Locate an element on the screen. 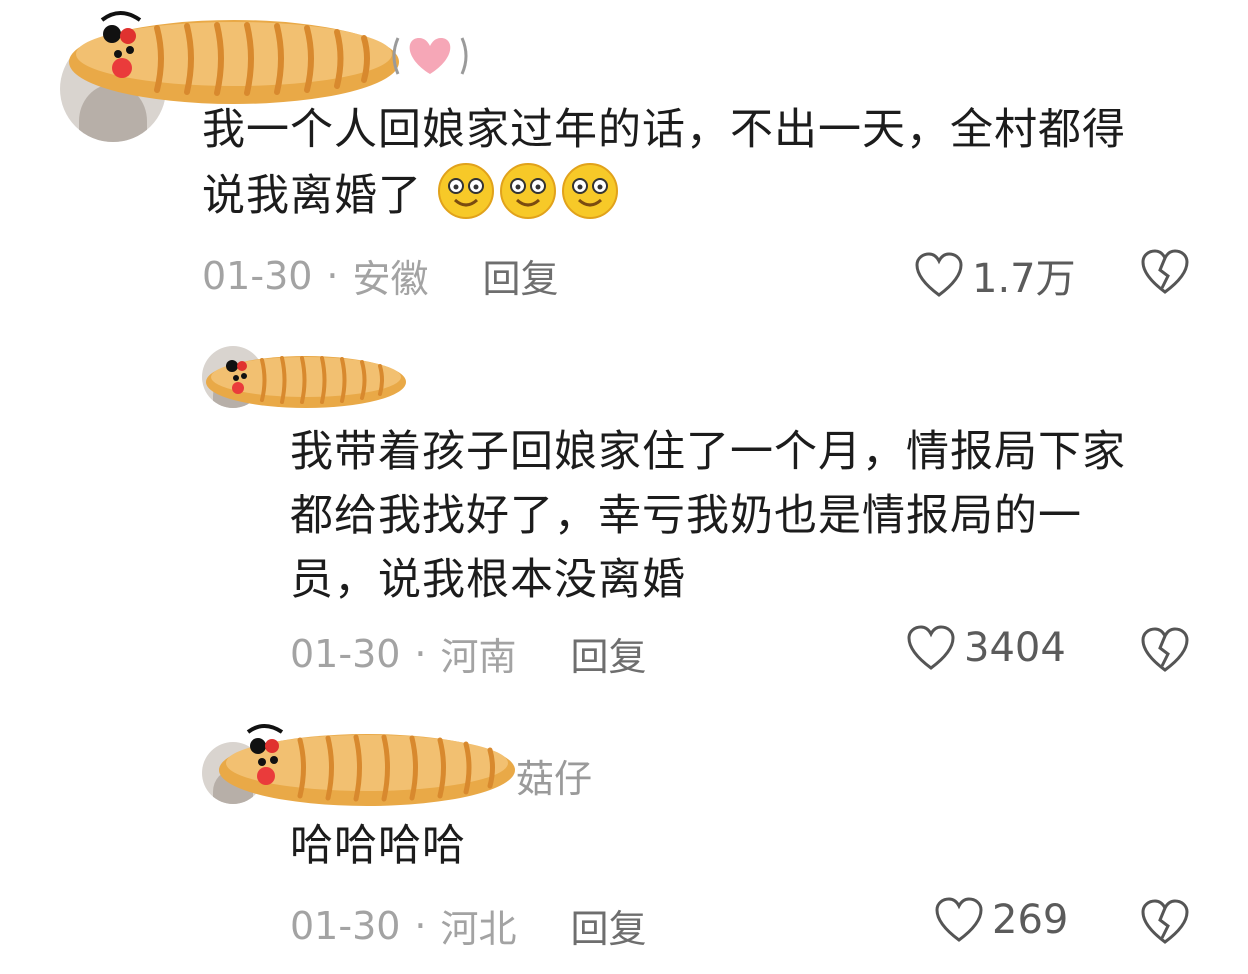 The width and height of the screenshot is (1248, 974). like-count: 1.7万 is located at coordinates (1024, 279).